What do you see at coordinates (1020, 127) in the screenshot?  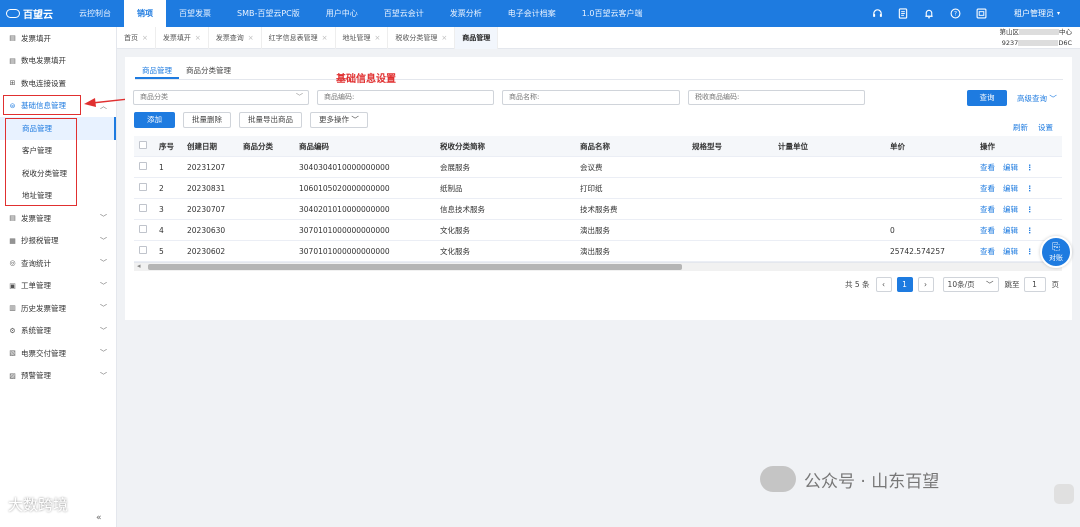 I see `refresh-link: 刷新` at bounding box center [1020, 127].